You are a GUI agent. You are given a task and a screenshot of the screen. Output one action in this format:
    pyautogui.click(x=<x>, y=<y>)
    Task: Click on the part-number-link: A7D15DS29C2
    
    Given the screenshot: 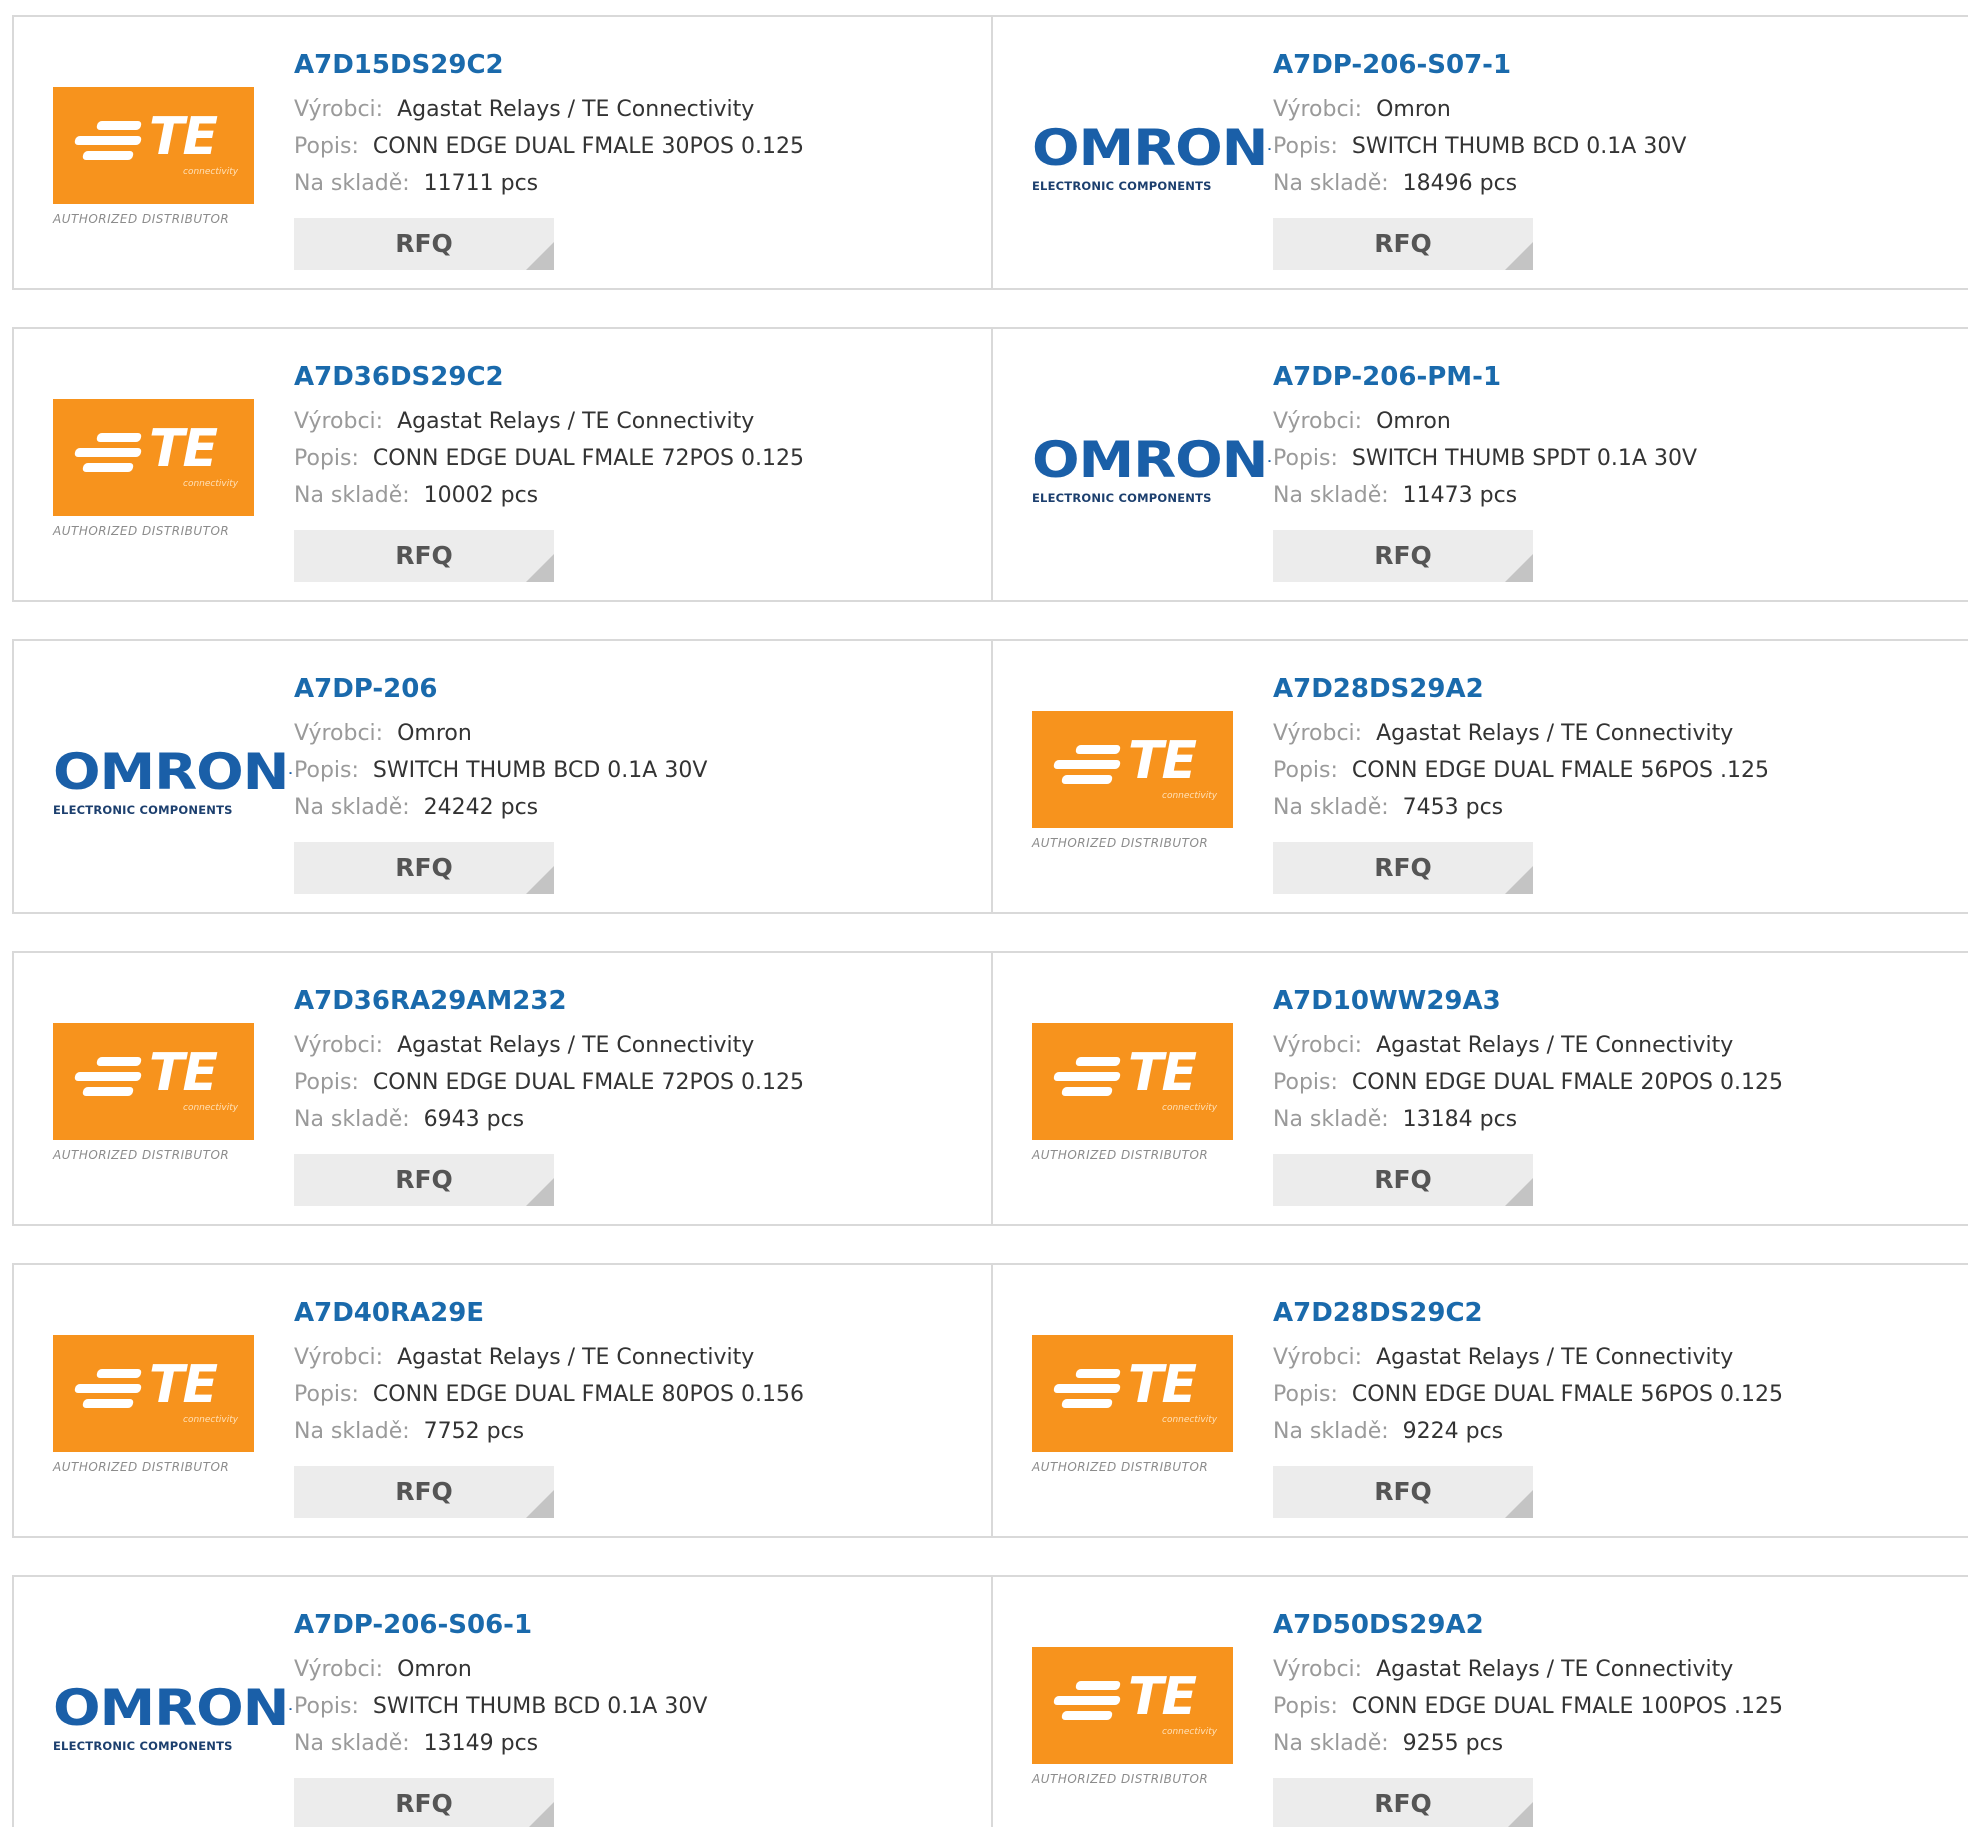 What is the action you would take?
    pyautogui.click(x=634, y=65)
    